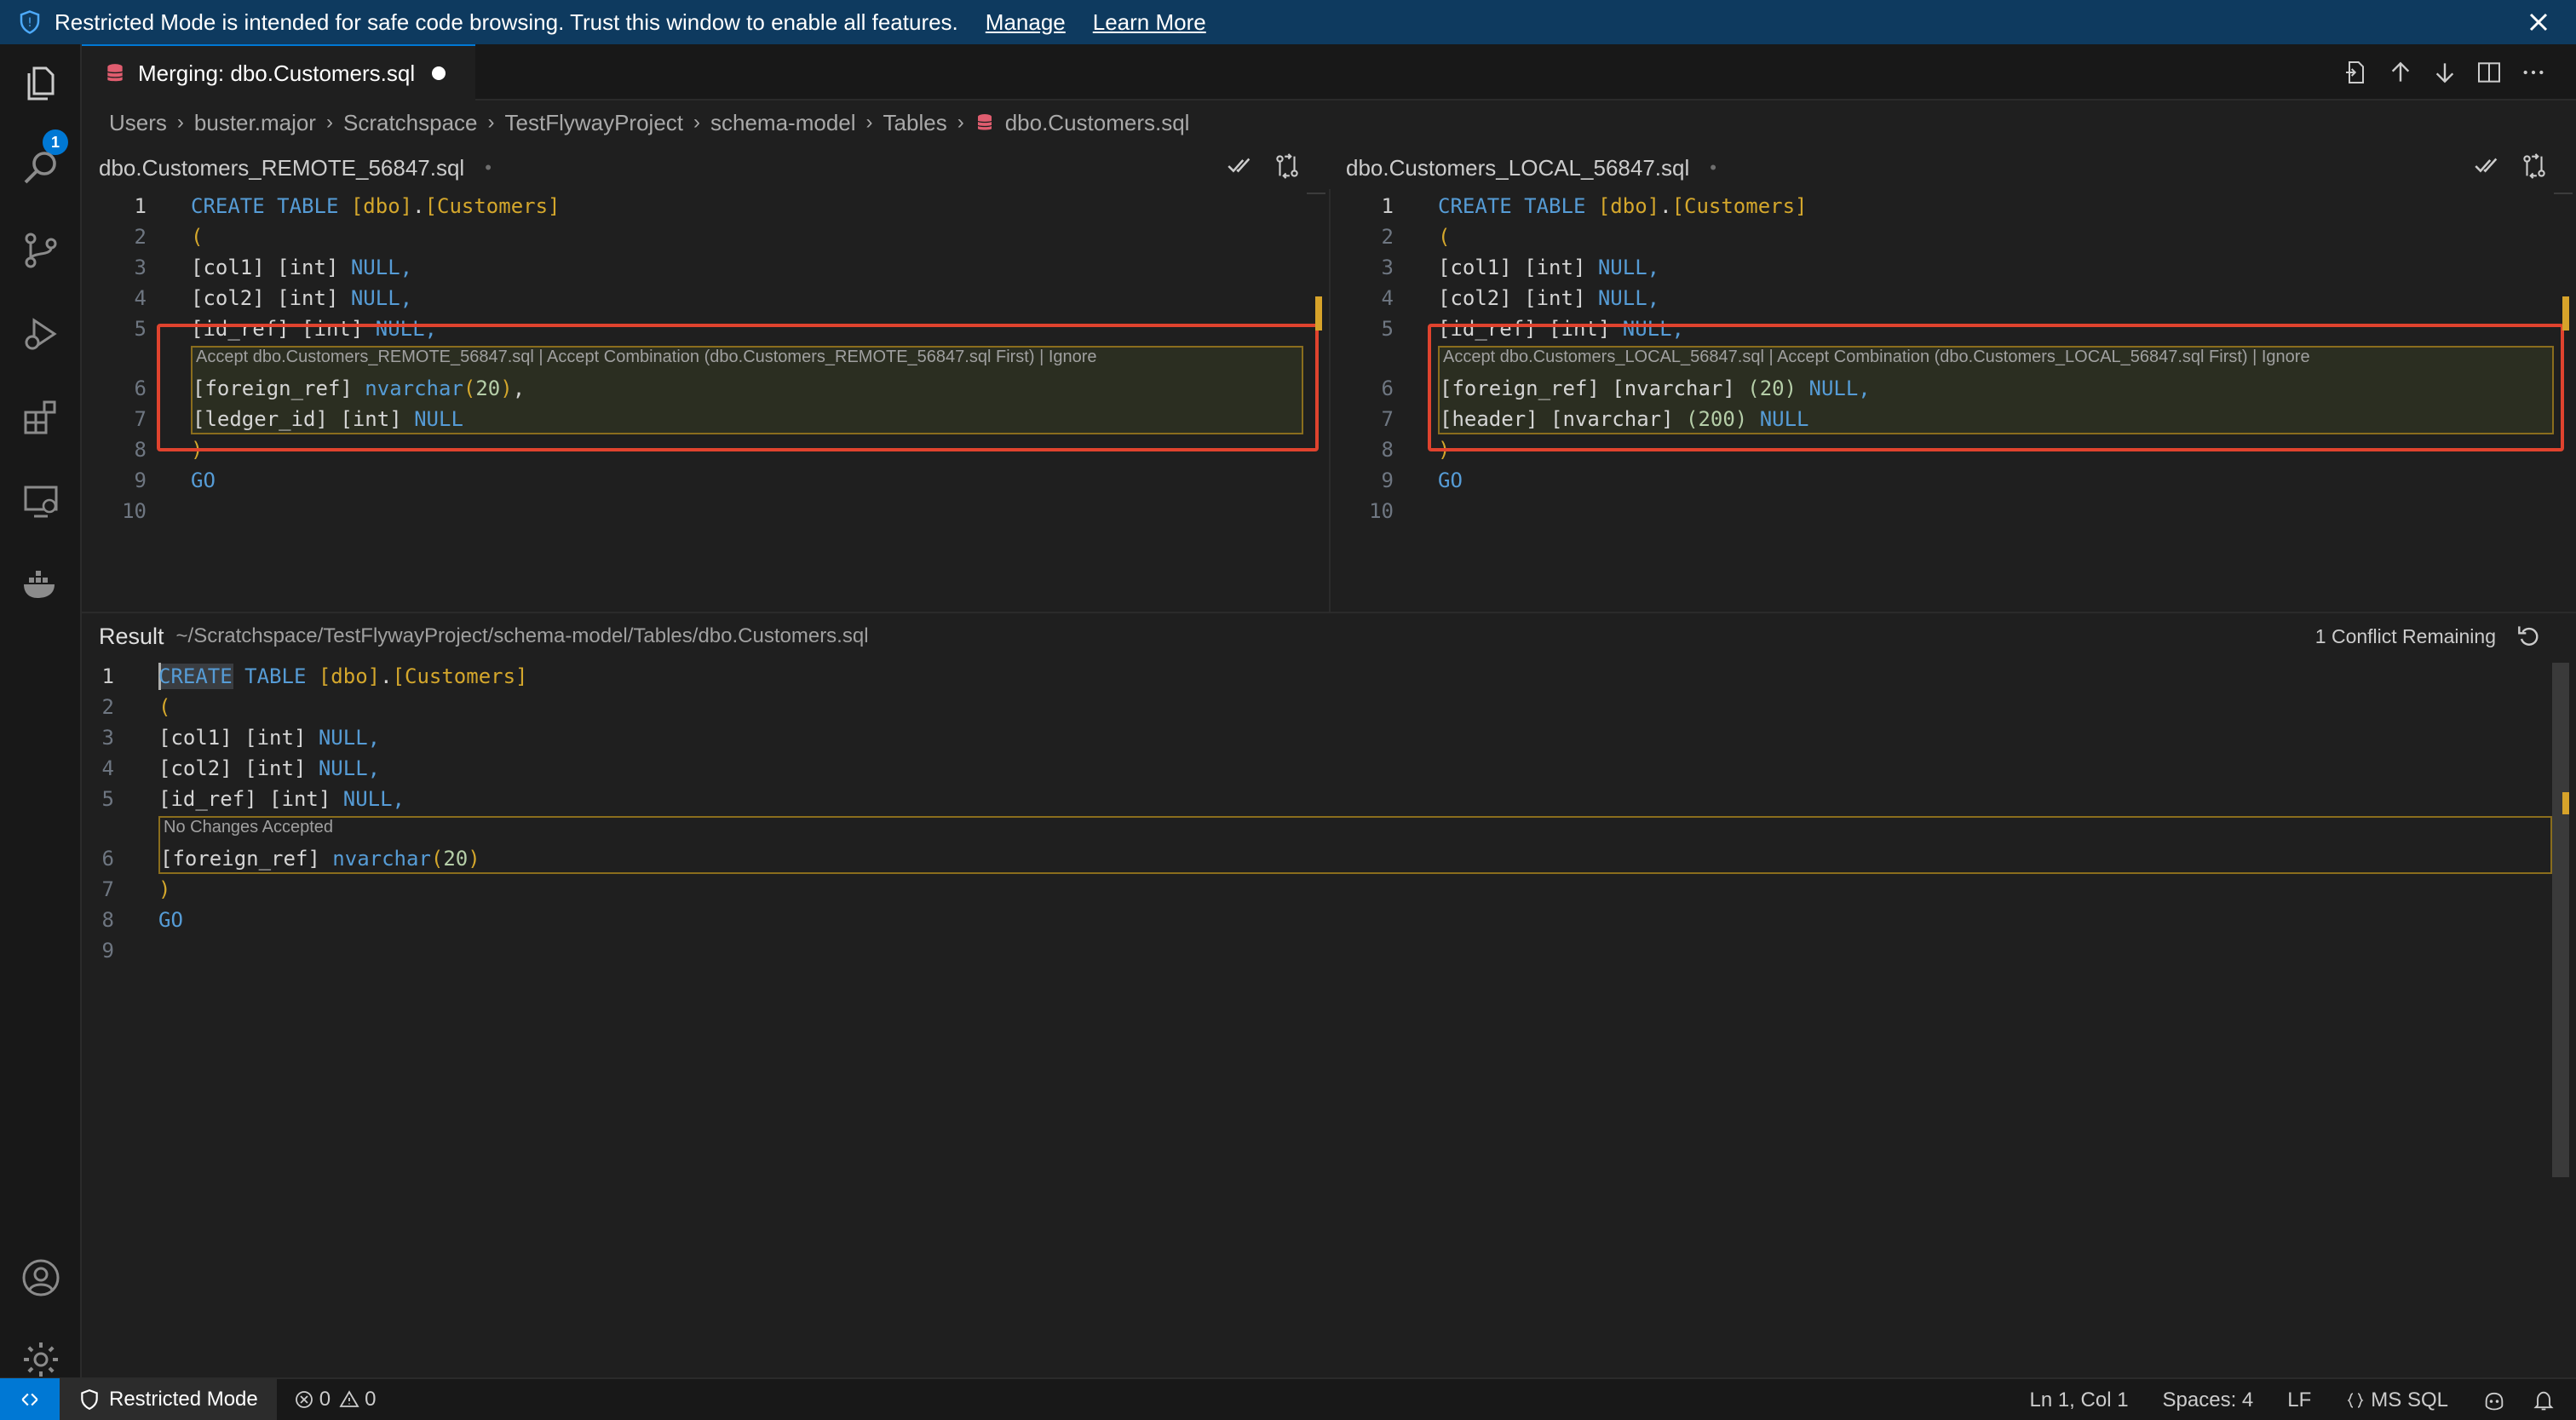 The width and height of the screenshot is (2576, 1420). Describe the element at coordinates (296, 168) in the screenshot. I see `remote-pane-header: dbo.Customers_REMOTE_56847.sql •` at that location.